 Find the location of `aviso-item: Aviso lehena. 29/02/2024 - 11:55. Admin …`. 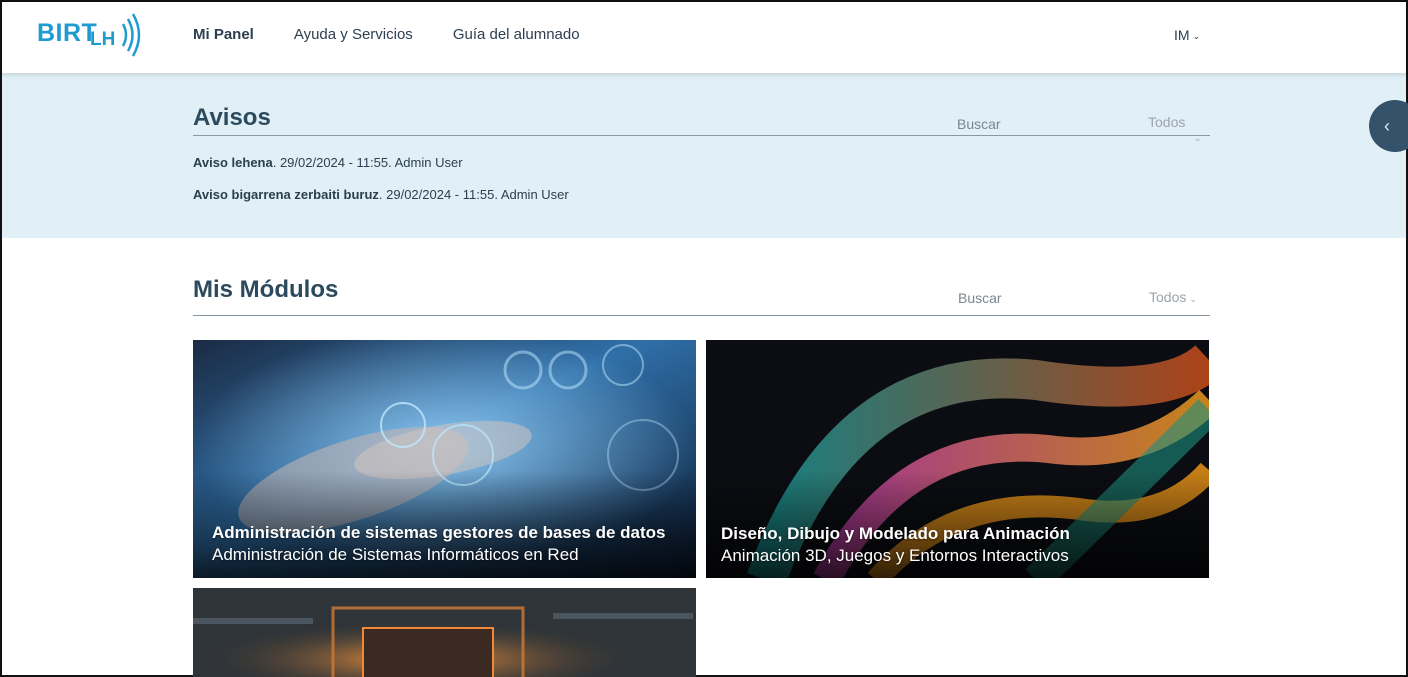

aviso-item: Aviso lehena. 29/02/2024 - 11:55. Admin … is located at coordinates (328, 162).